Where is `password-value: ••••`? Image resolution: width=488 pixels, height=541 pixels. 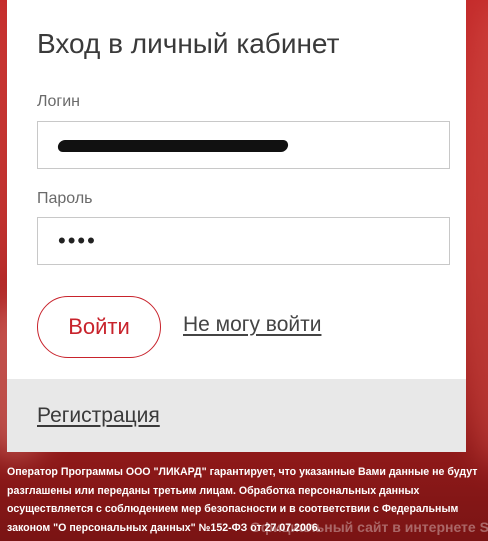
password-value: •••• is located at coordinates (77, 240).